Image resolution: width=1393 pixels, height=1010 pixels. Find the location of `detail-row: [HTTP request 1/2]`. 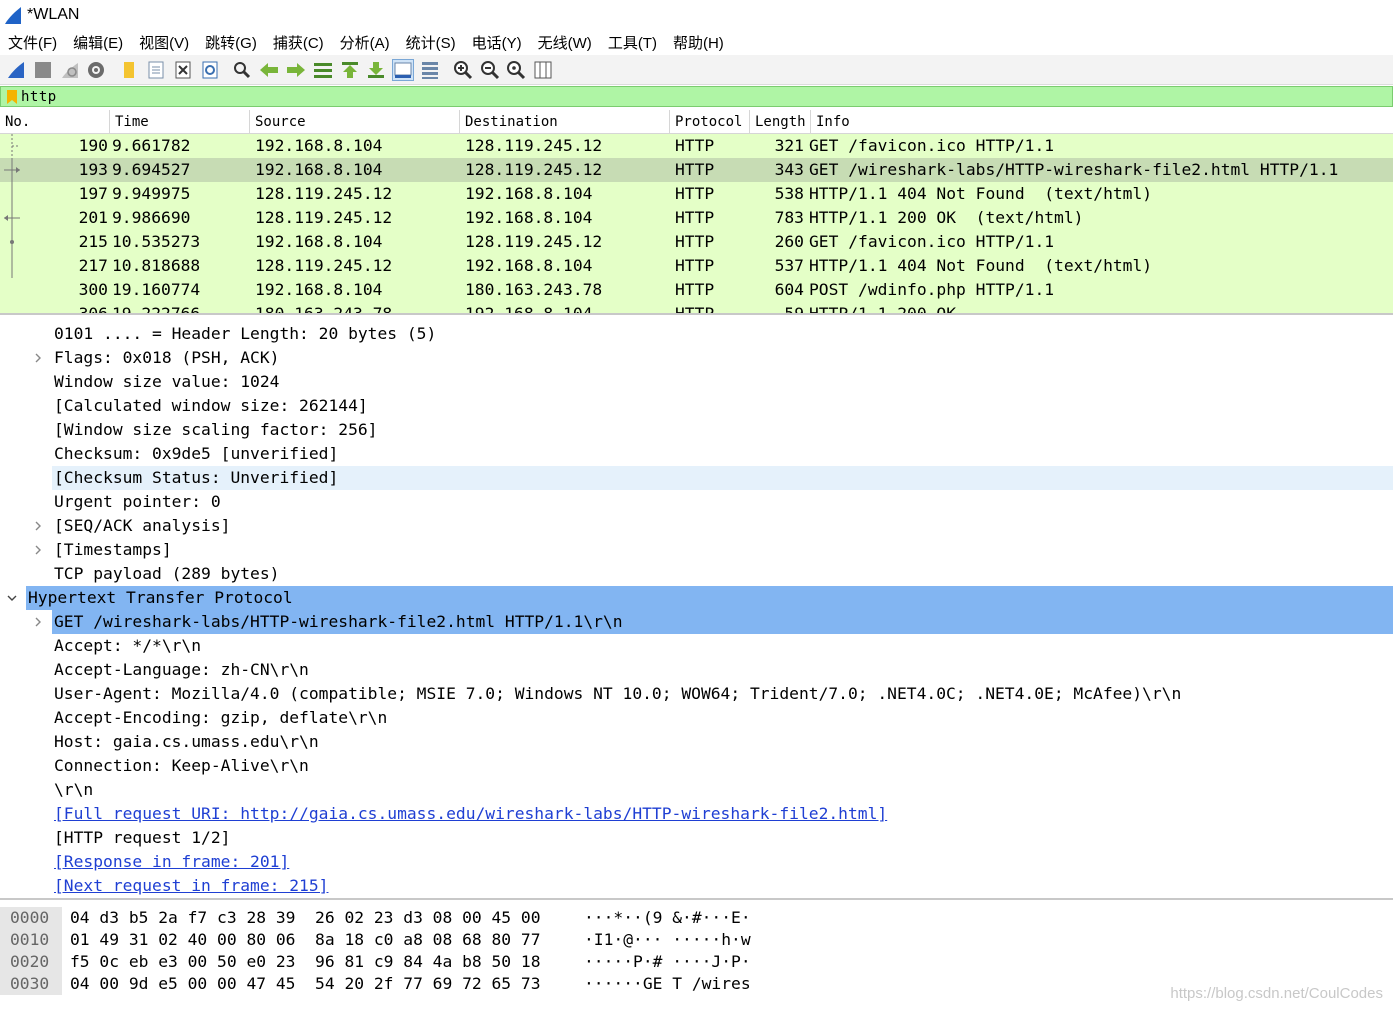

detail-row: [HTTP request 1/2] is located at coordinates (696, 838).